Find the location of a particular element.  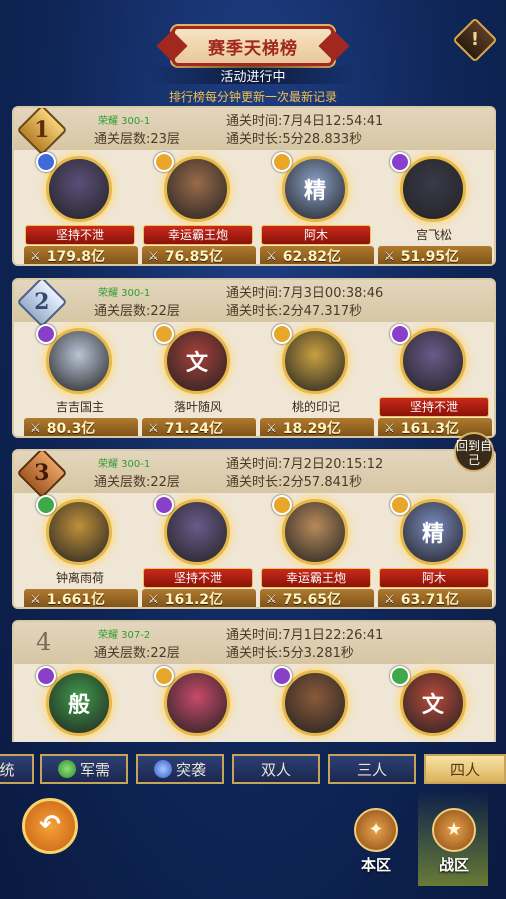

rank-number: 2 is located at coordinates (42, 302).